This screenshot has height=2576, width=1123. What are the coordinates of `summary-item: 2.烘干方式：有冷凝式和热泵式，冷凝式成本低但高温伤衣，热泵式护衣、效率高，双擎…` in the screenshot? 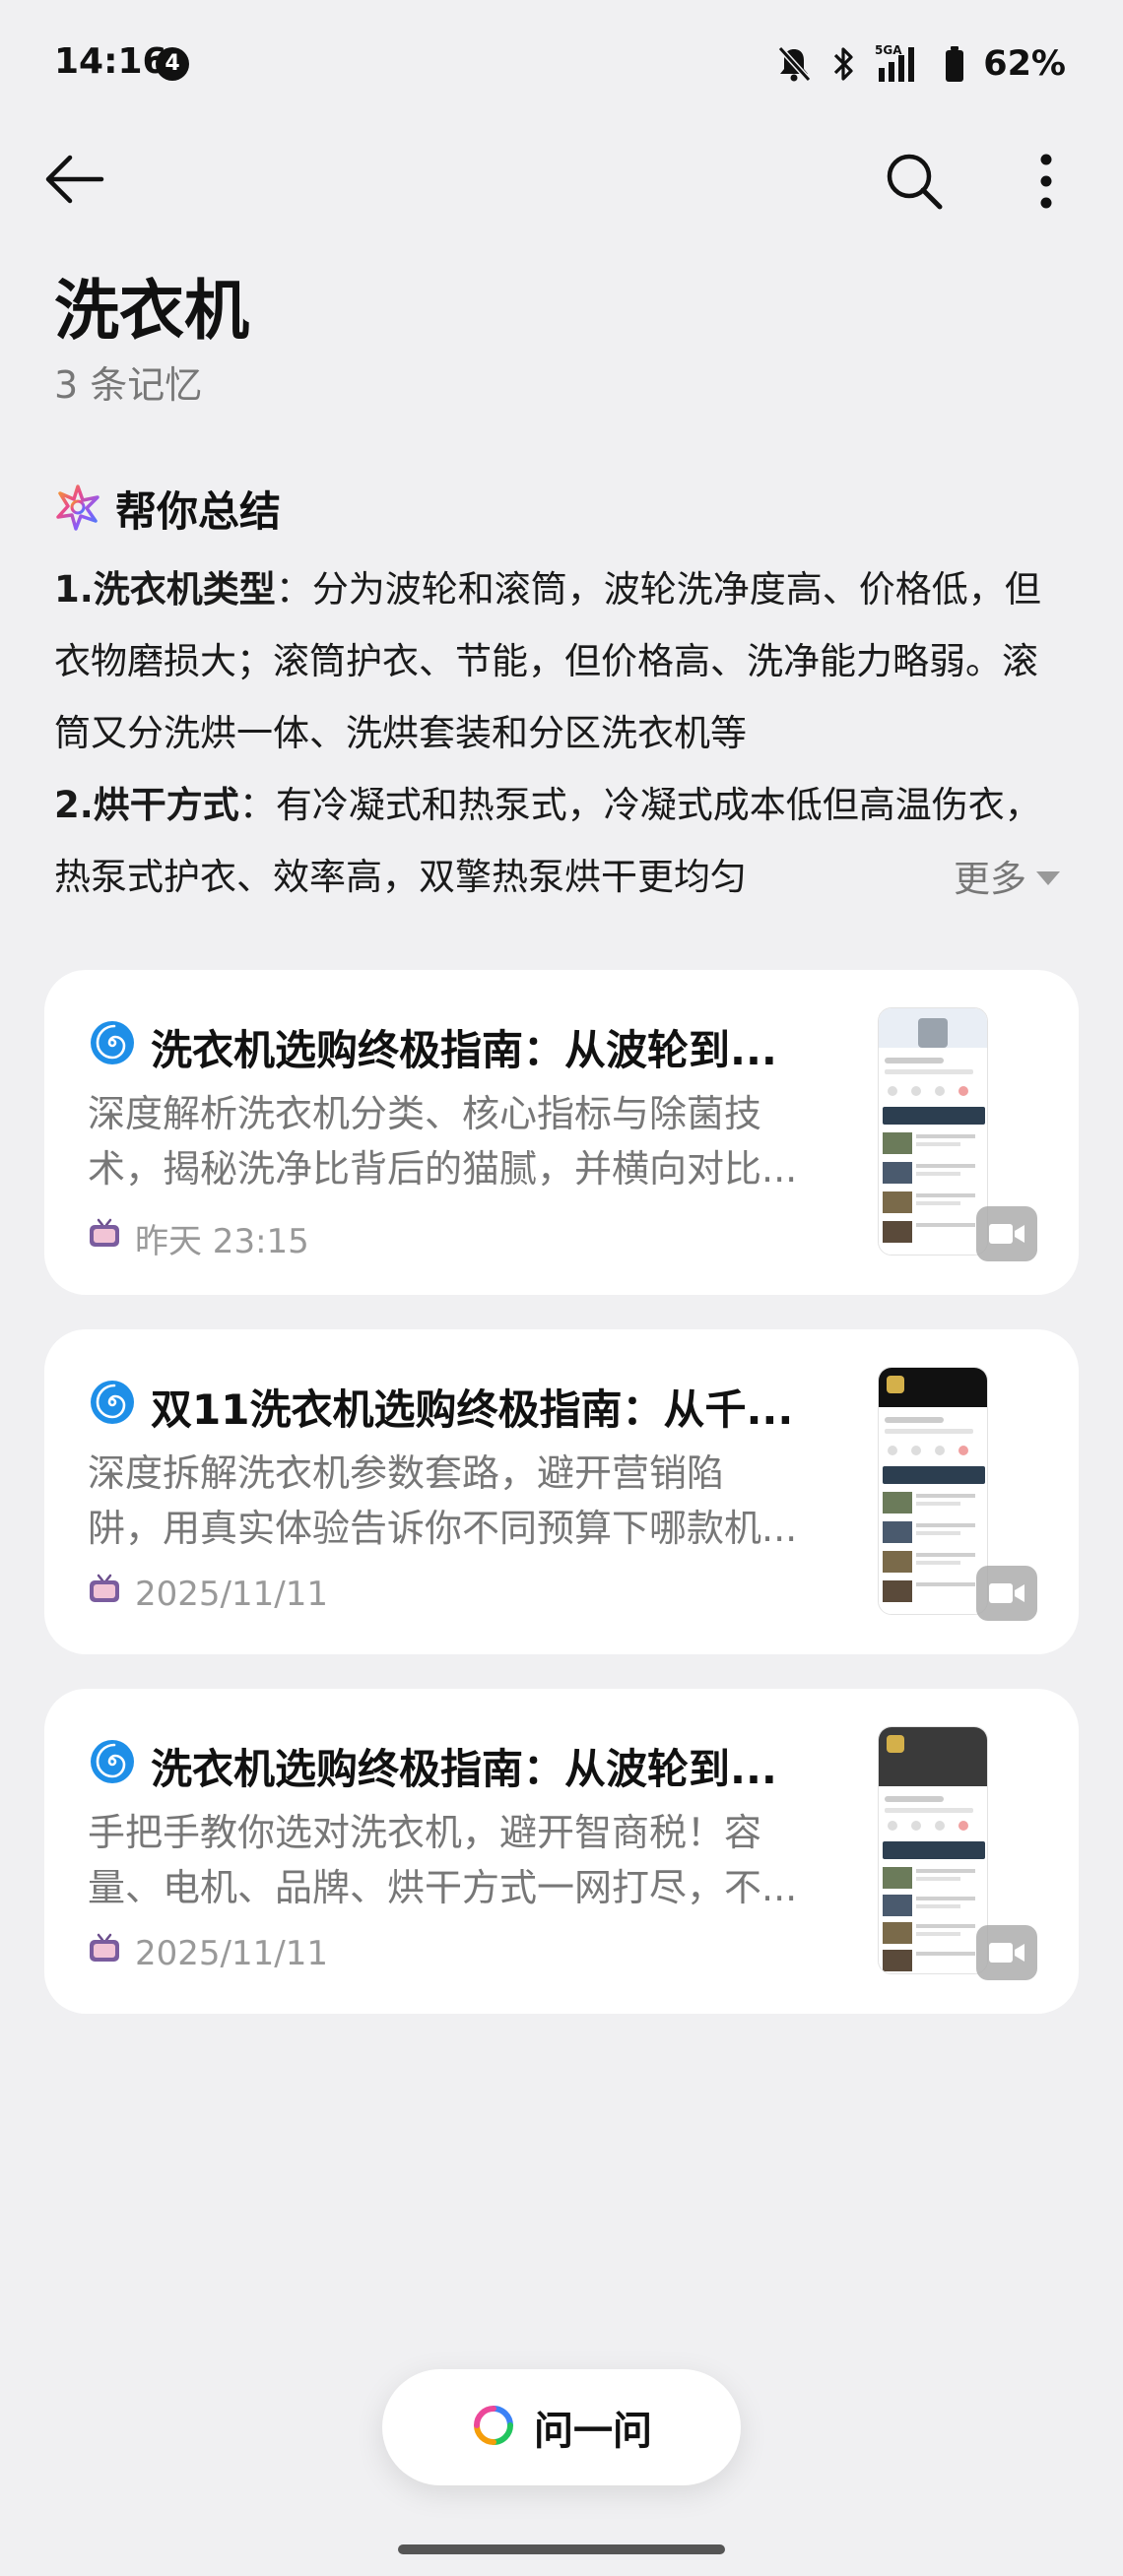 It's located at (547, 841).